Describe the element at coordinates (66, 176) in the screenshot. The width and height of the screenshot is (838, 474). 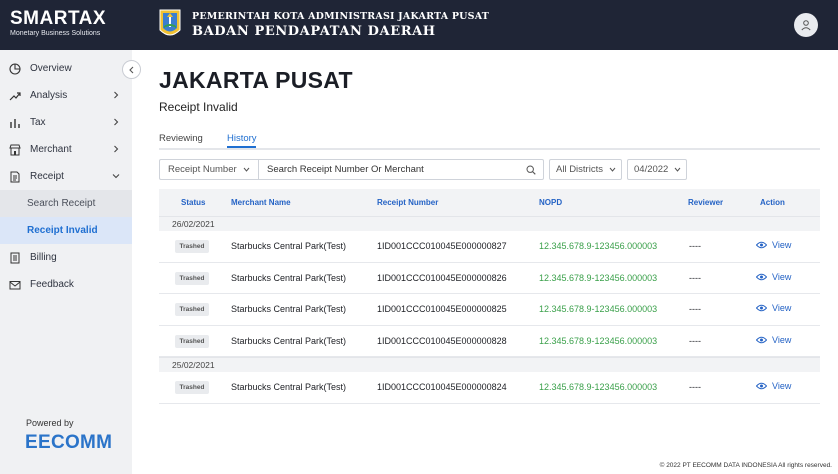
I see `sidebar-item-receipt: Receipt` at that location.